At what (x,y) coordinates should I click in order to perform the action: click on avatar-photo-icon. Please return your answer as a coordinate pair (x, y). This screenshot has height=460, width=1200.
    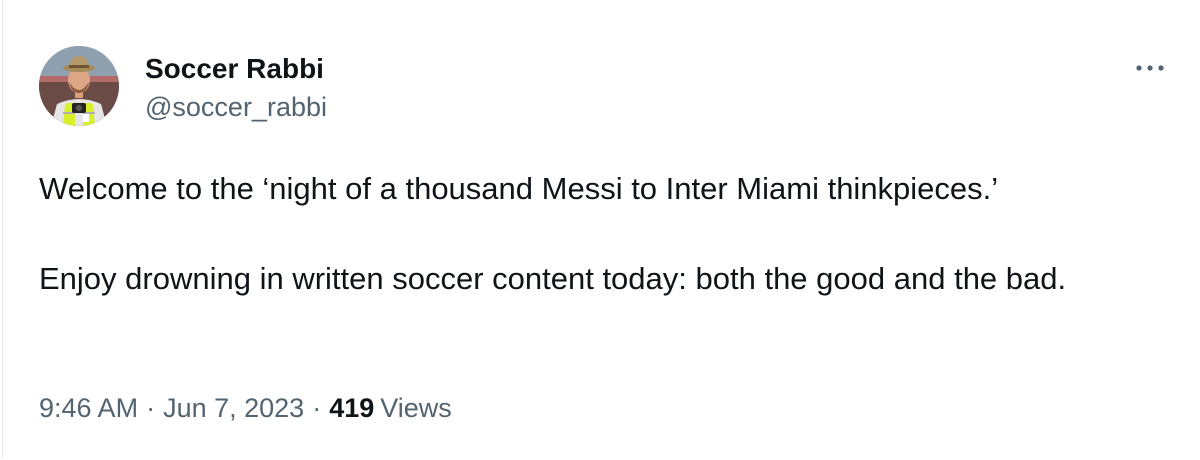
    Looking at the image, I should click on (79, 86).